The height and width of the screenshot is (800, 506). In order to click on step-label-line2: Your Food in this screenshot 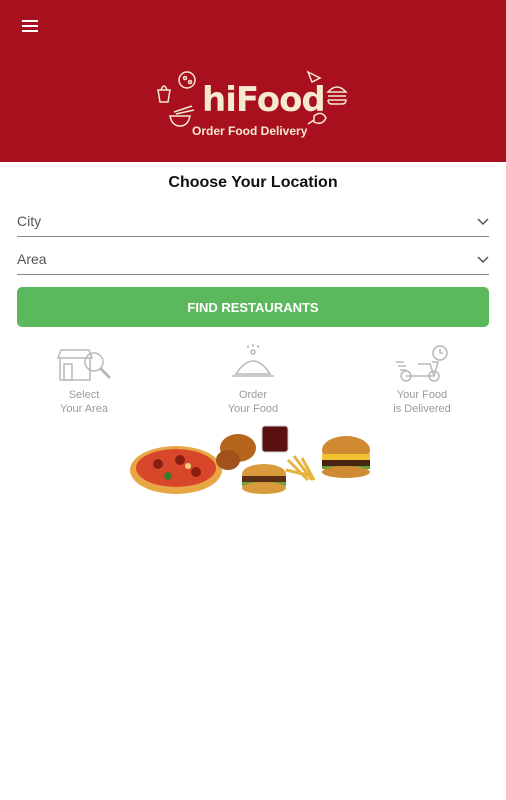, I will do `click(253, 409)`.